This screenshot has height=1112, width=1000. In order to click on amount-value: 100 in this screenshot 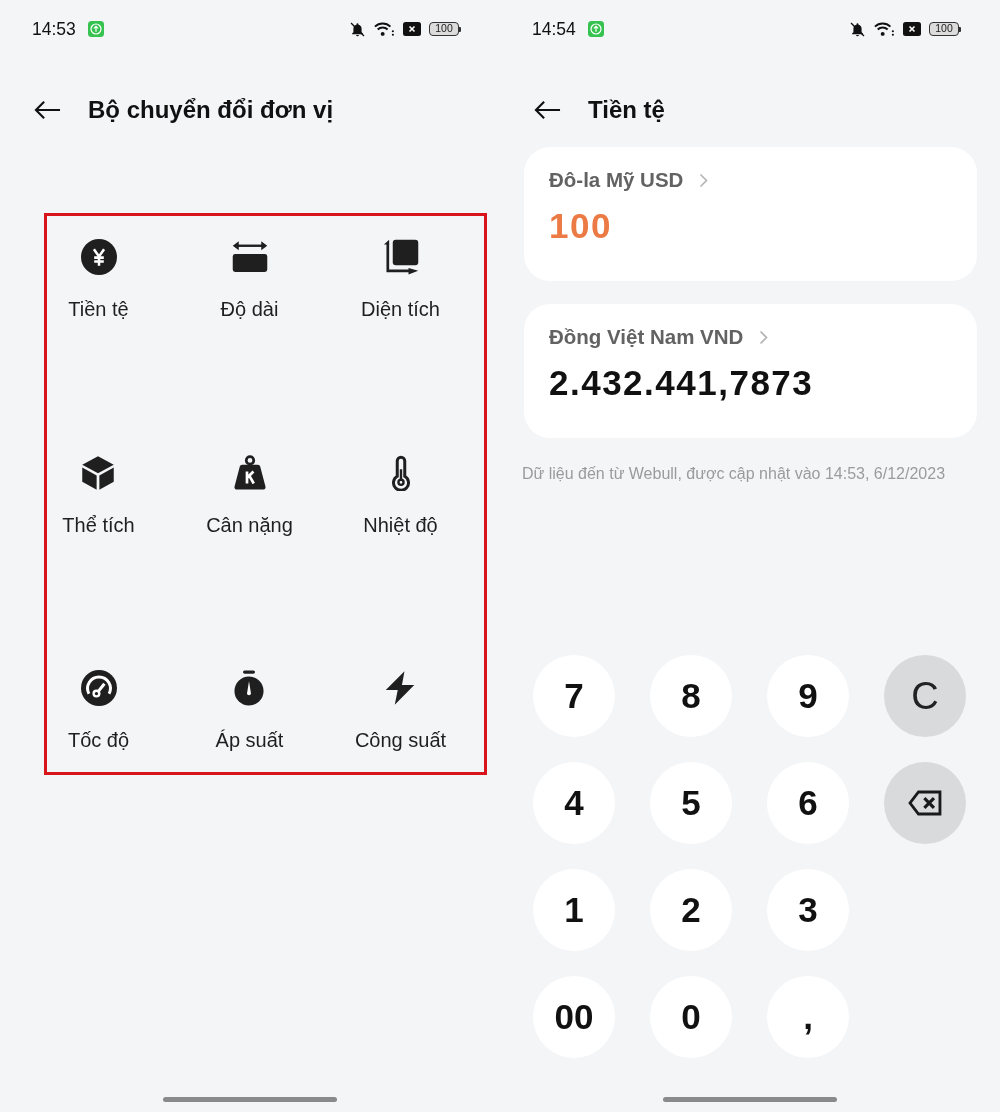, I will do `click(581, 226)`.